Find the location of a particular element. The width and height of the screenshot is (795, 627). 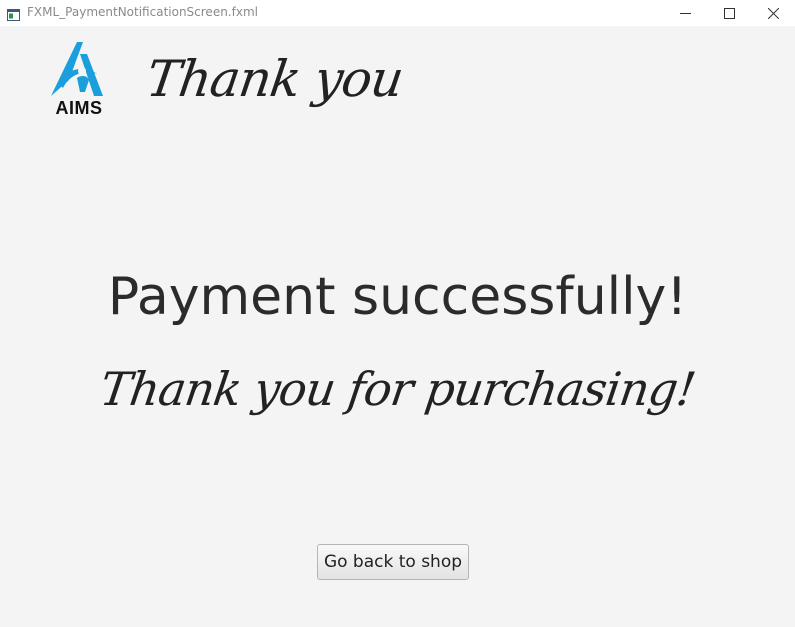

title-bar: FXML_PaymentNotificationScreen.fxml is located at coordinates (397, 13).